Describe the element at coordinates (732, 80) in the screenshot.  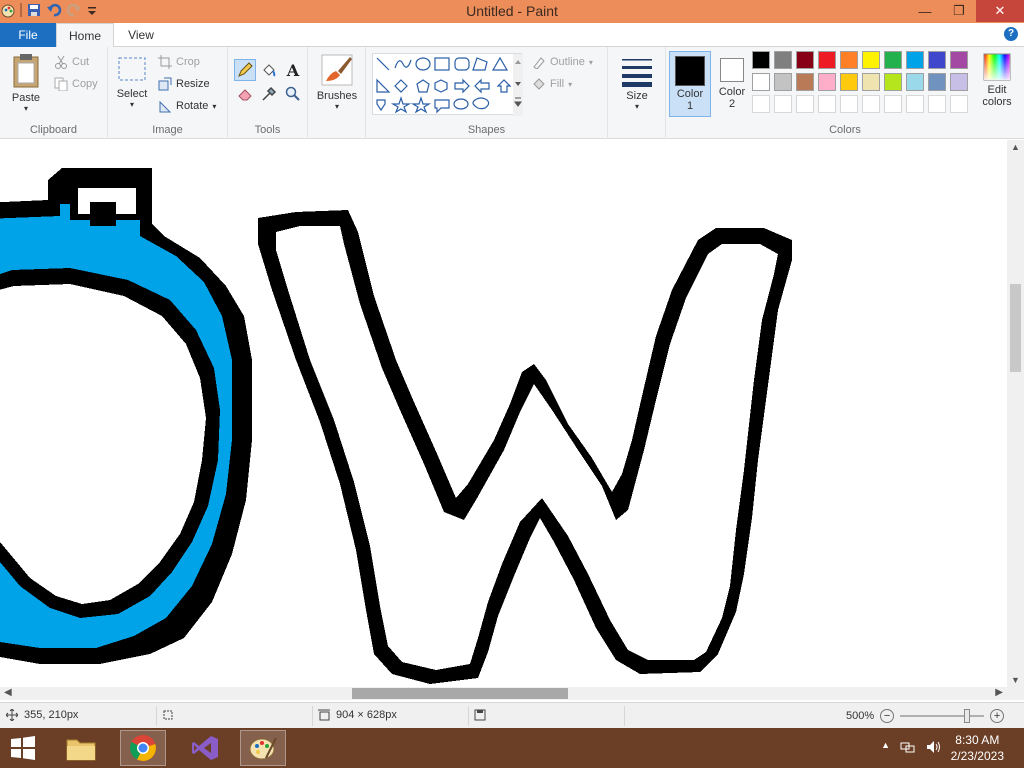
I see `color2-button: Color 2` at that location.